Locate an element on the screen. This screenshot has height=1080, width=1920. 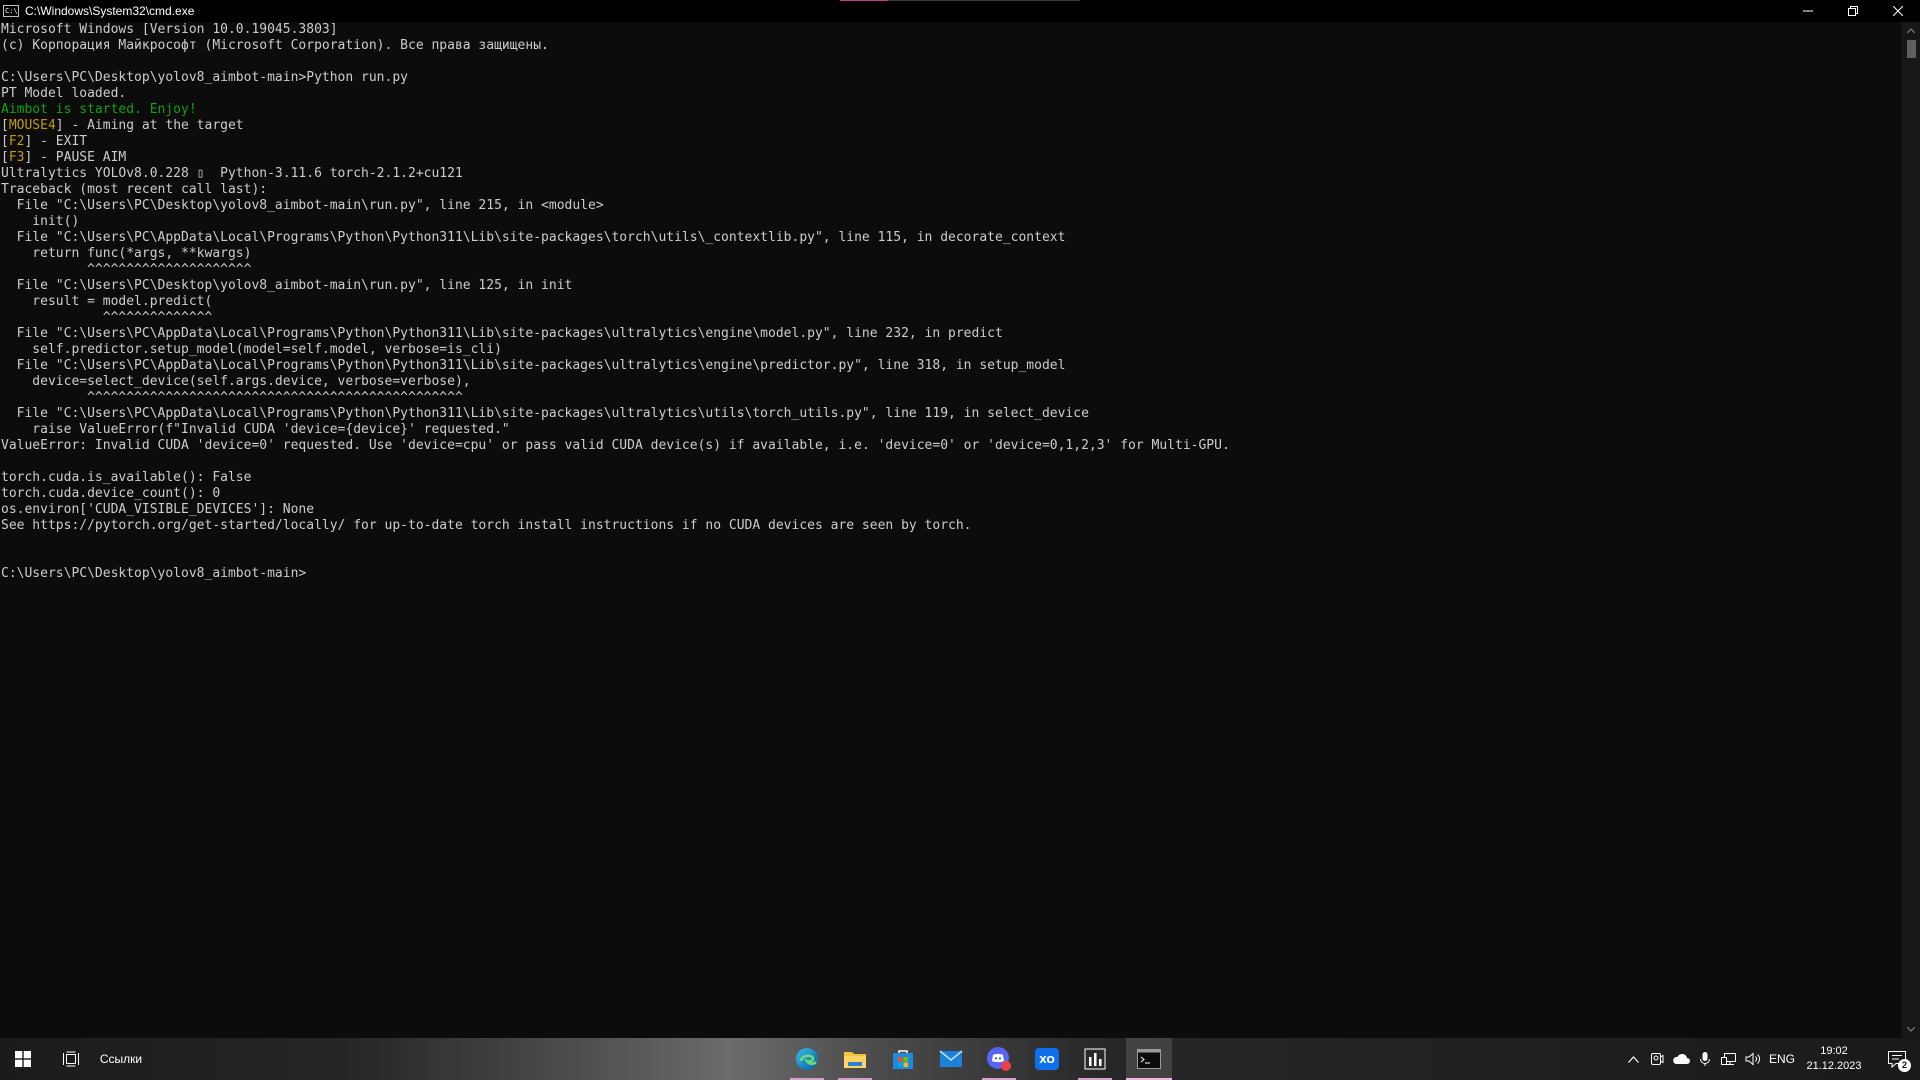
taskbar-file-explorer is located at coordinates (855, 1059).